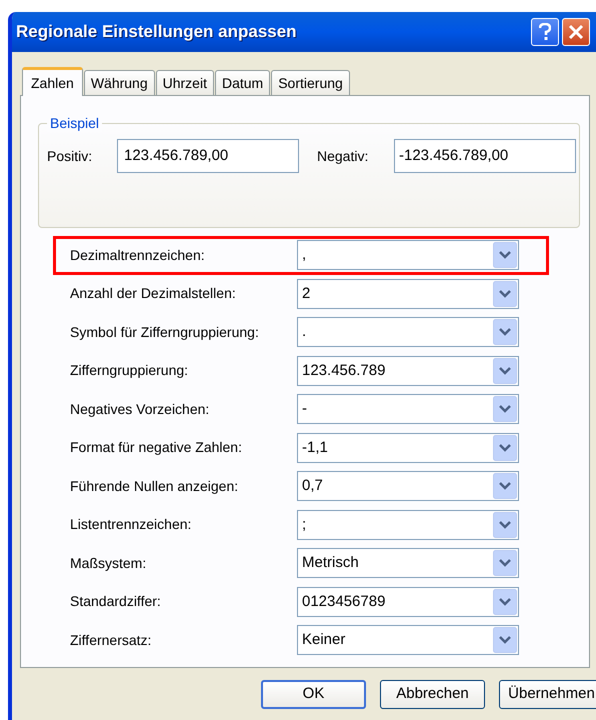 Image resolution: width=596 pixels, height=720 pixels. What do you see at coordinates (408, 486) in the screenshot?
I see `dropdown: 0,7` at bounding box center [408, 486].